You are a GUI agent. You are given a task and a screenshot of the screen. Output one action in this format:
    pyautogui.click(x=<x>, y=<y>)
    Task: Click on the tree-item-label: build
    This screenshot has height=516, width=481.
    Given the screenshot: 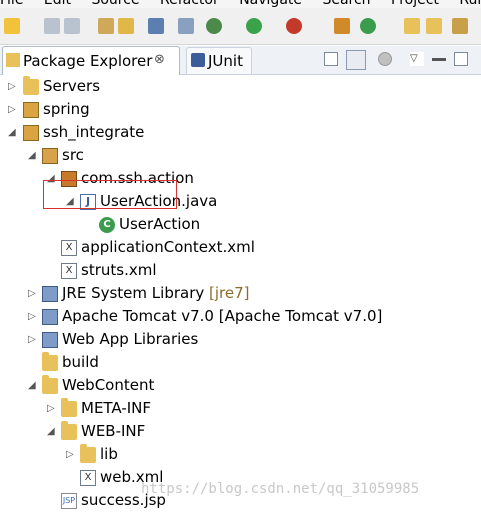 What is the action you would take?
    pyautogui.click(x=80, y=362)
    